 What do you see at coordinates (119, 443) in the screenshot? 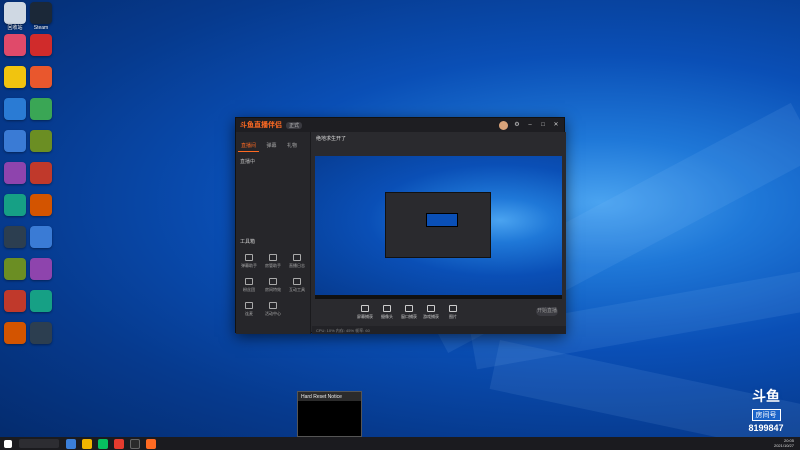
I see `app-taskbar-icon` at bounding box center [119, 443].